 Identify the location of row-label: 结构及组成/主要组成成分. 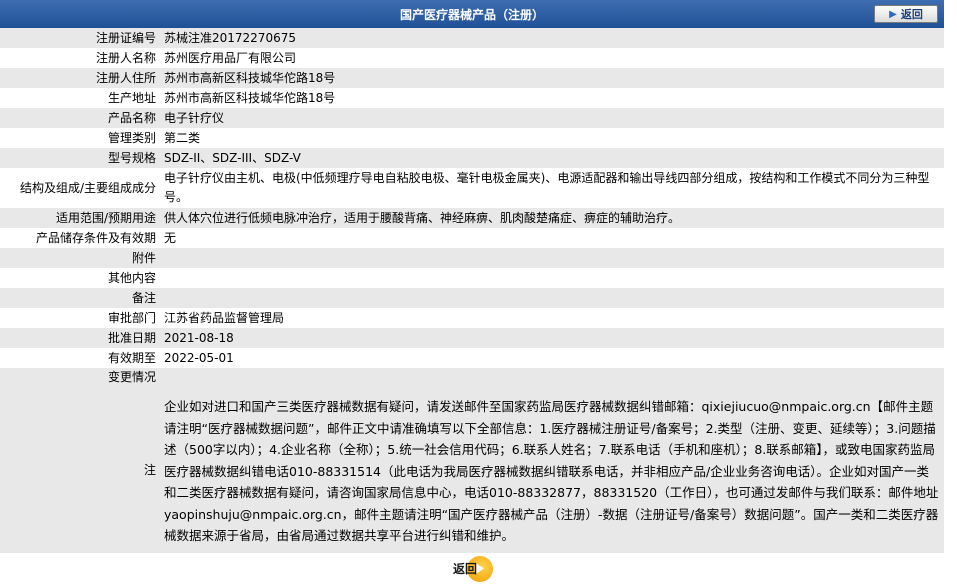
(80, 188).